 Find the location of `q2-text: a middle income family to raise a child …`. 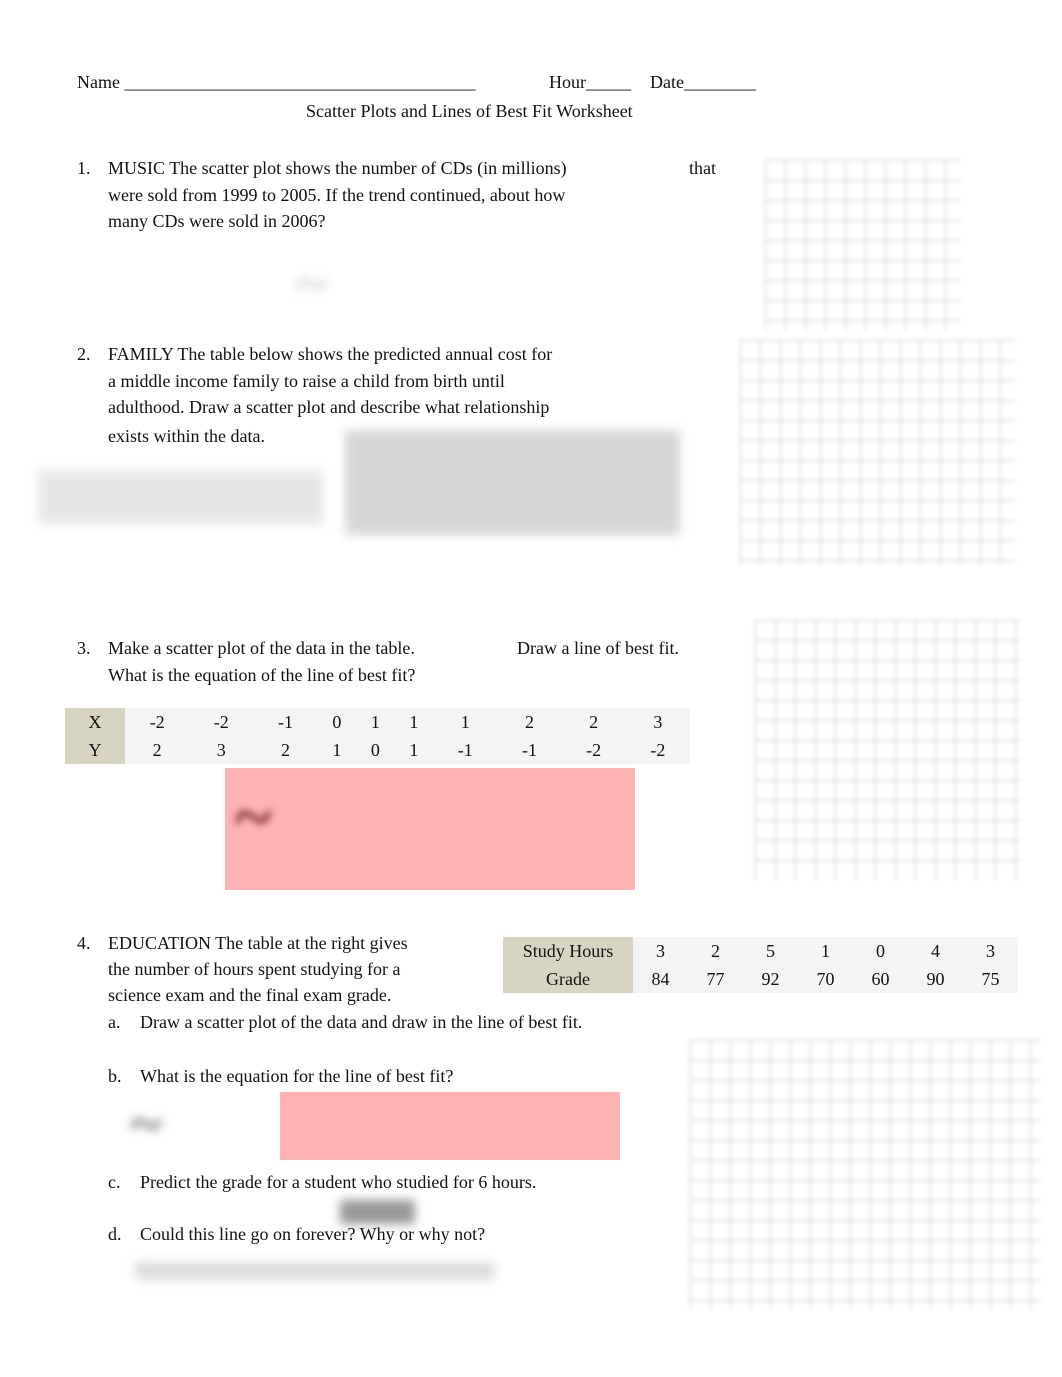

q2-text: a middle income family to raise a child … is located at coordinates (306, 381).